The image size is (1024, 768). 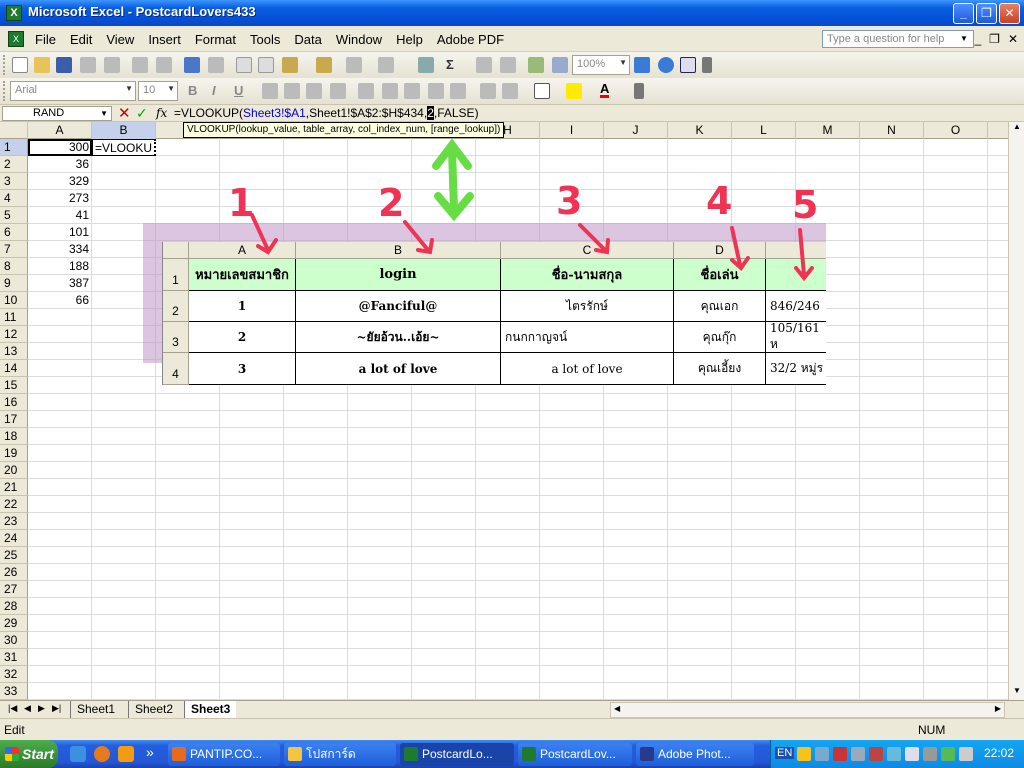 What do you see at coordinates (214, 90) in the screenshot?
I see `italic-button: I` at bounding box center [214, 90].